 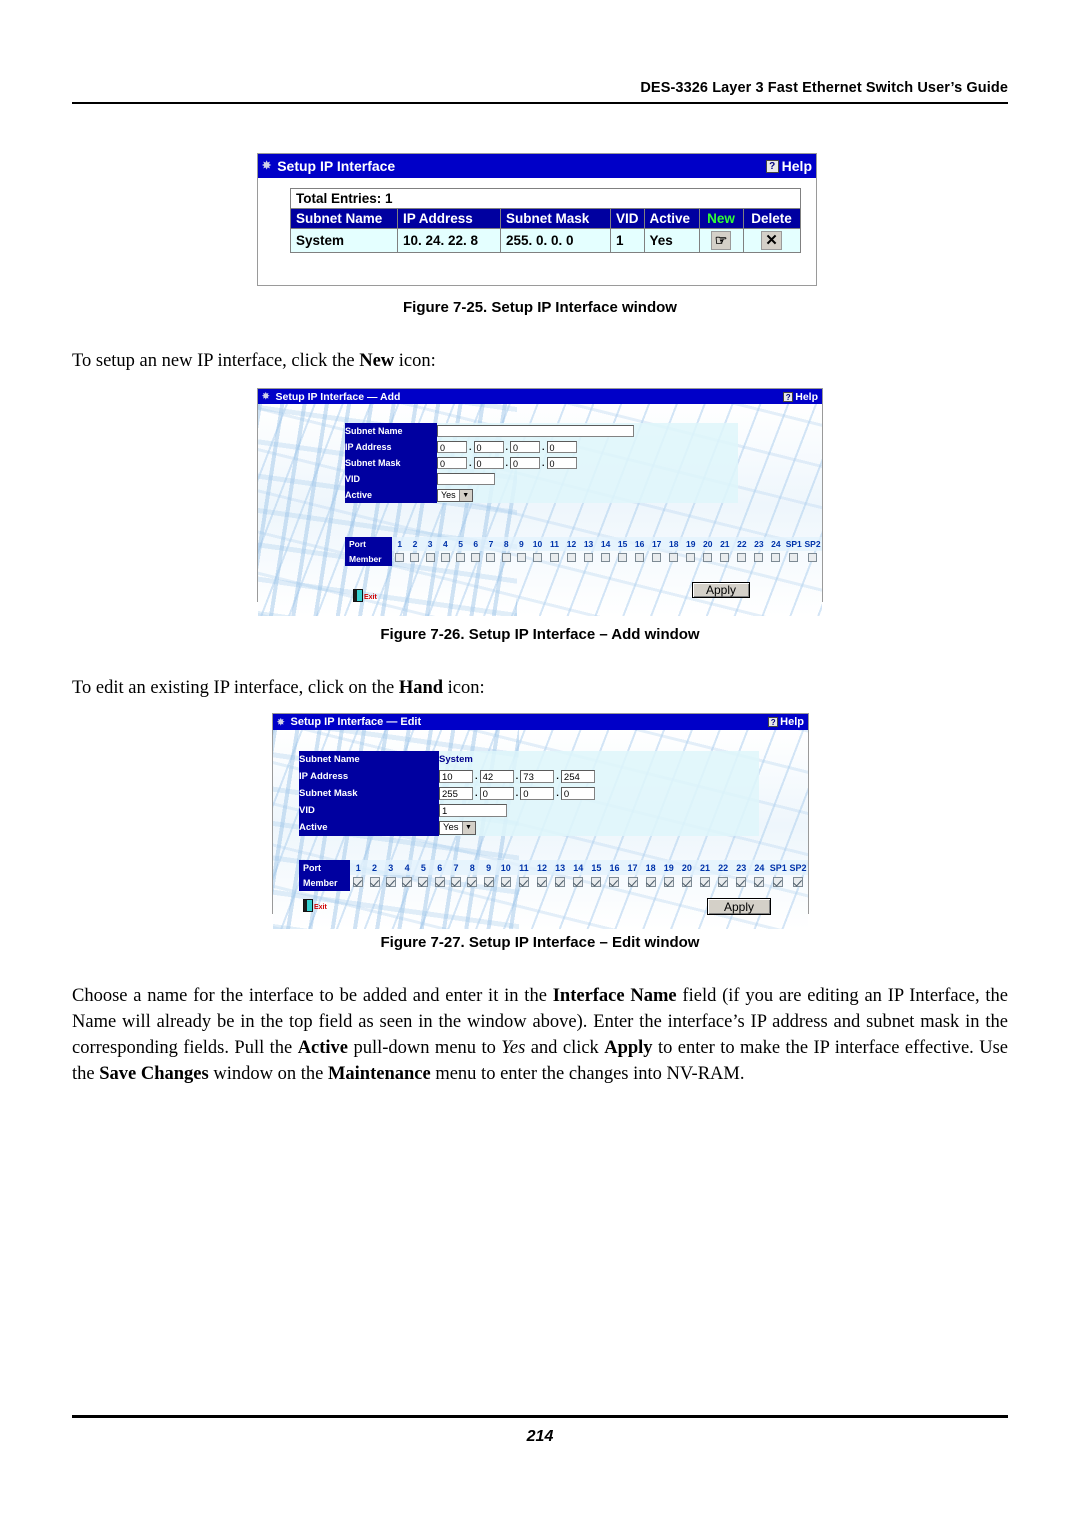 I want to click on ip-octet-4-input: 0, so click(x=561, y=447).